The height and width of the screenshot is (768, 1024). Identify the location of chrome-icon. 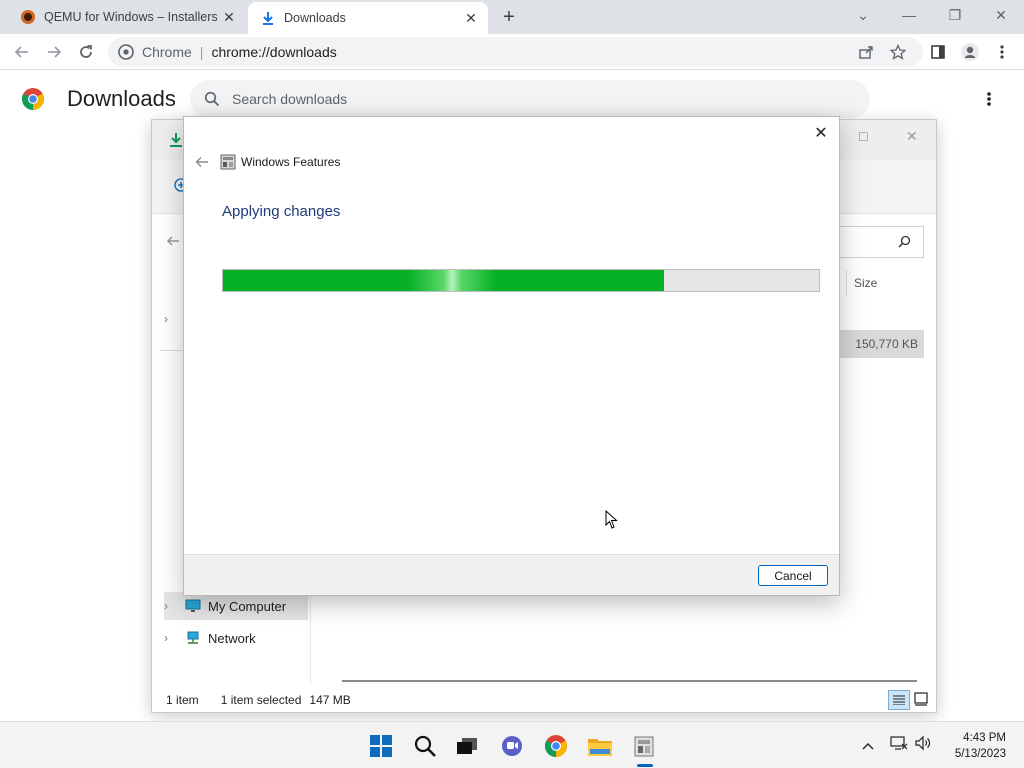
(556, 746).